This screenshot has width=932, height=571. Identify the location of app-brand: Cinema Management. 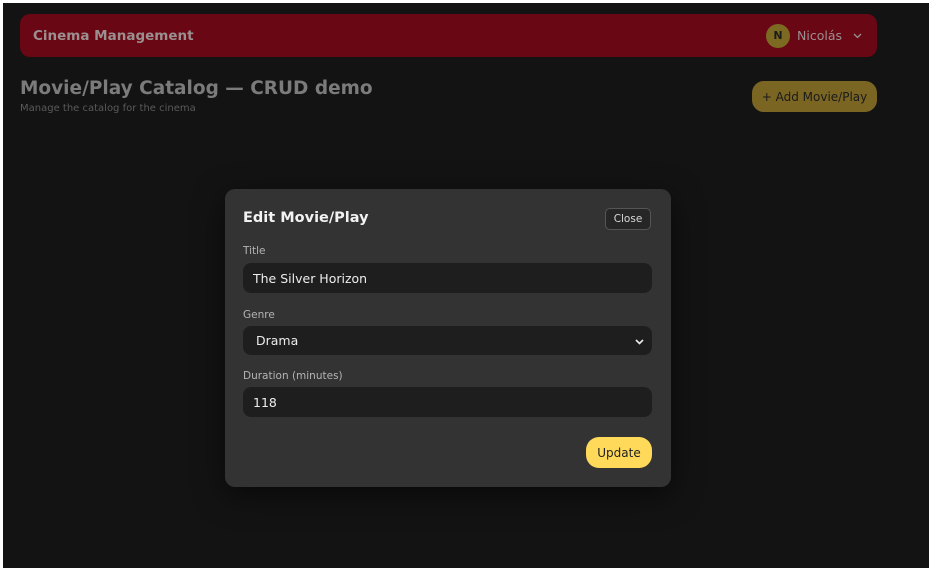
(113, 35).